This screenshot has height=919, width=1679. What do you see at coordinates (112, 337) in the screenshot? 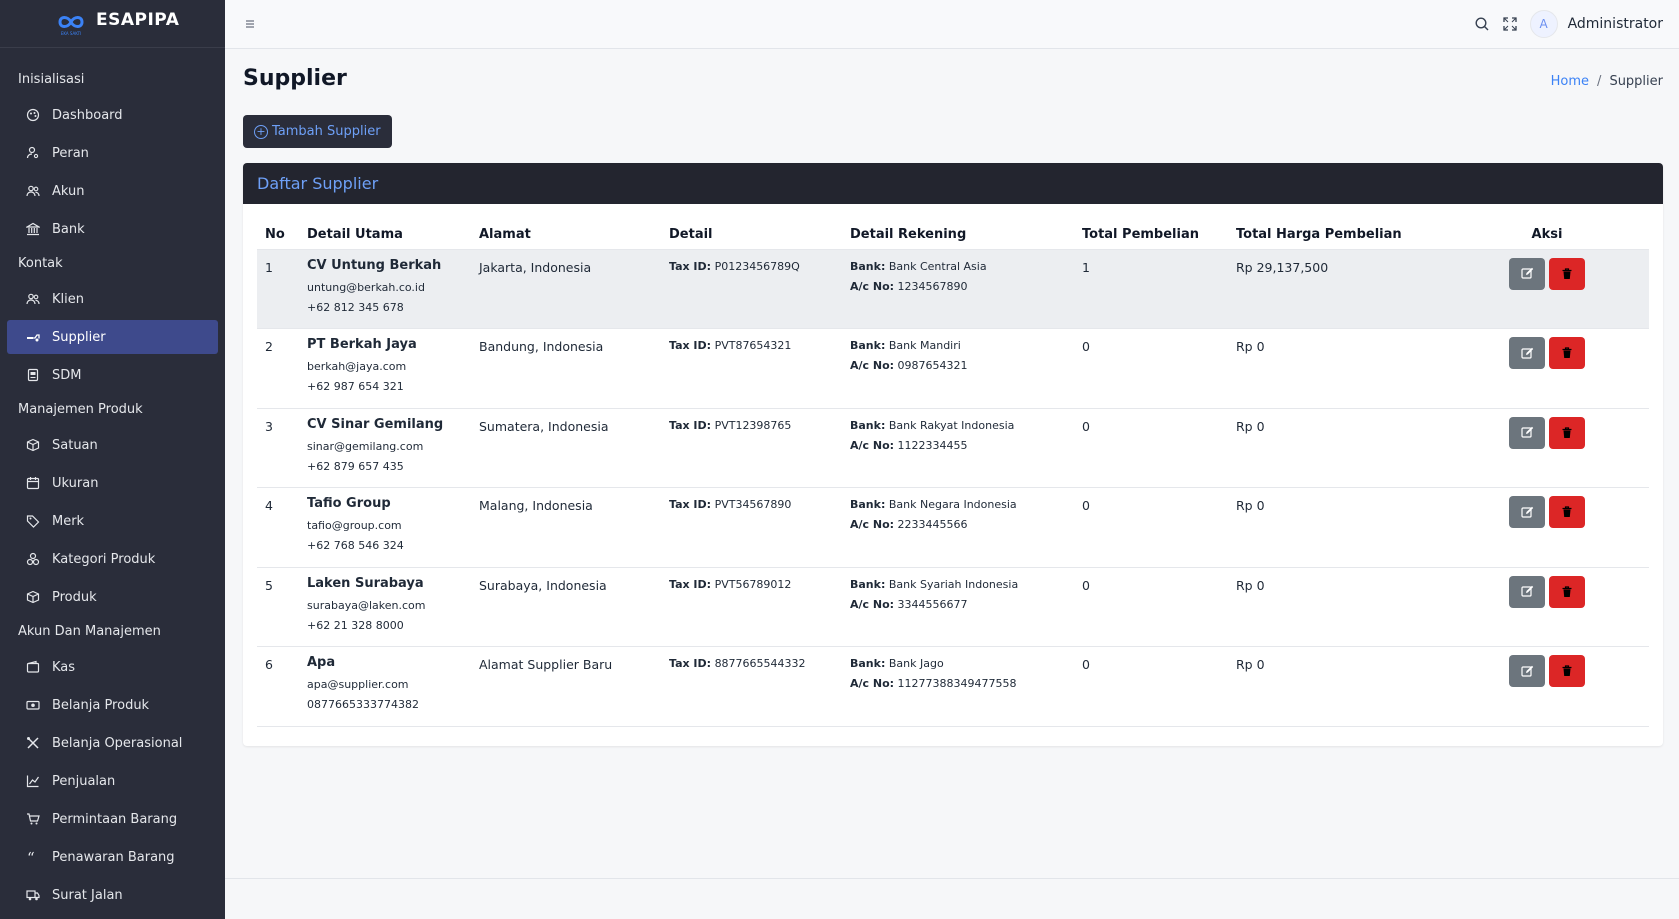
I see `sidebar-item-supplier: Supplier` at bounding box center [112, 337].